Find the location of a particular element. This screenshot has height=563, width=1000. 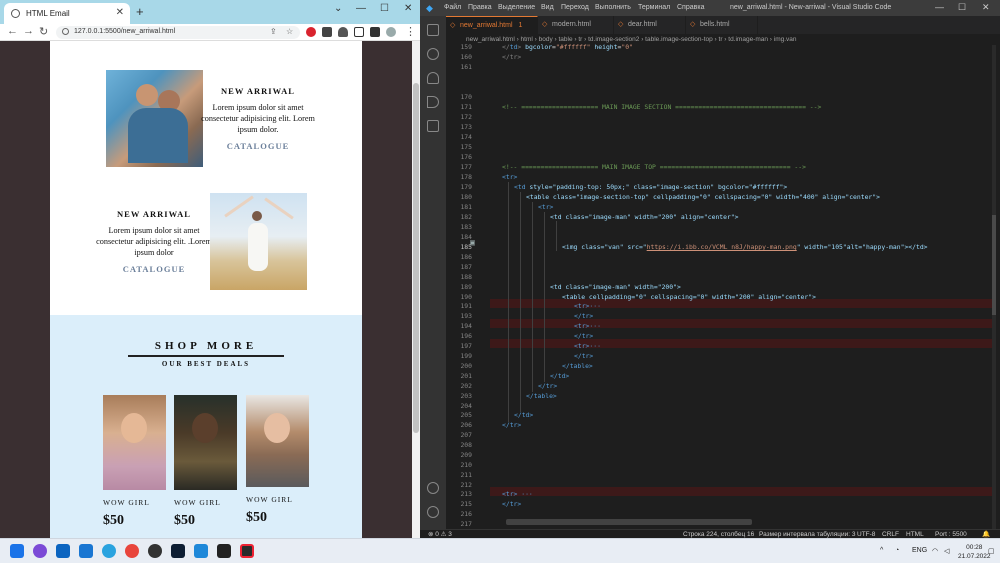

info-icon is located at coordinates (65, 31).